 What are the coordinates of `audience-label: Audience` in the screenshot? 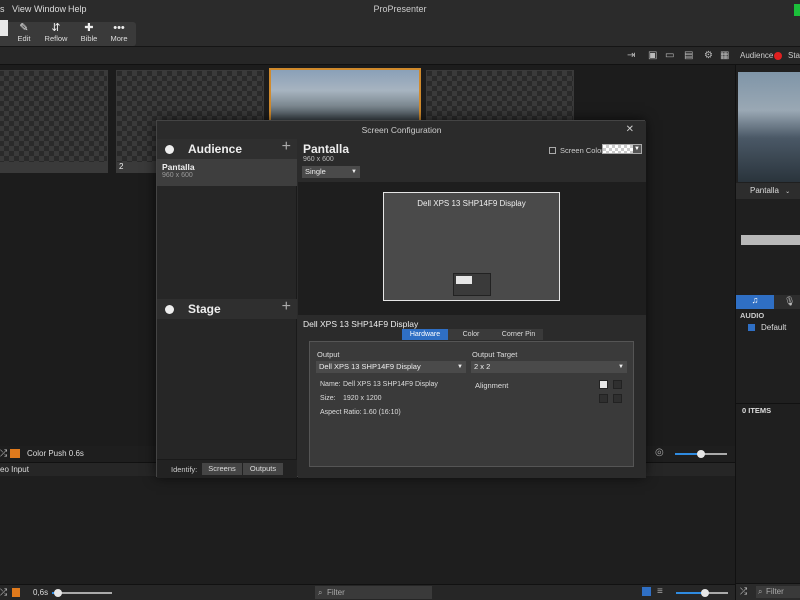 It's located at (757, 55).